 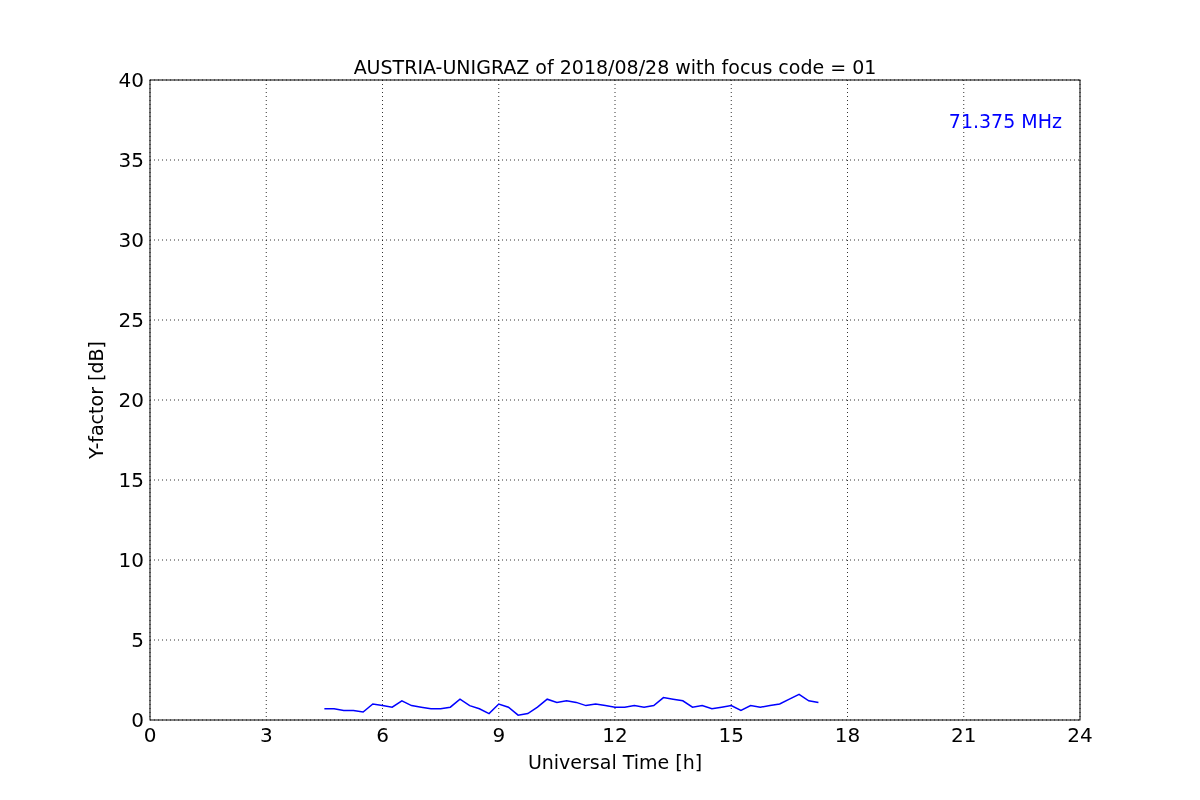 I want to click on series-label: 71.375 MHz, so click(x=1005, y=121).